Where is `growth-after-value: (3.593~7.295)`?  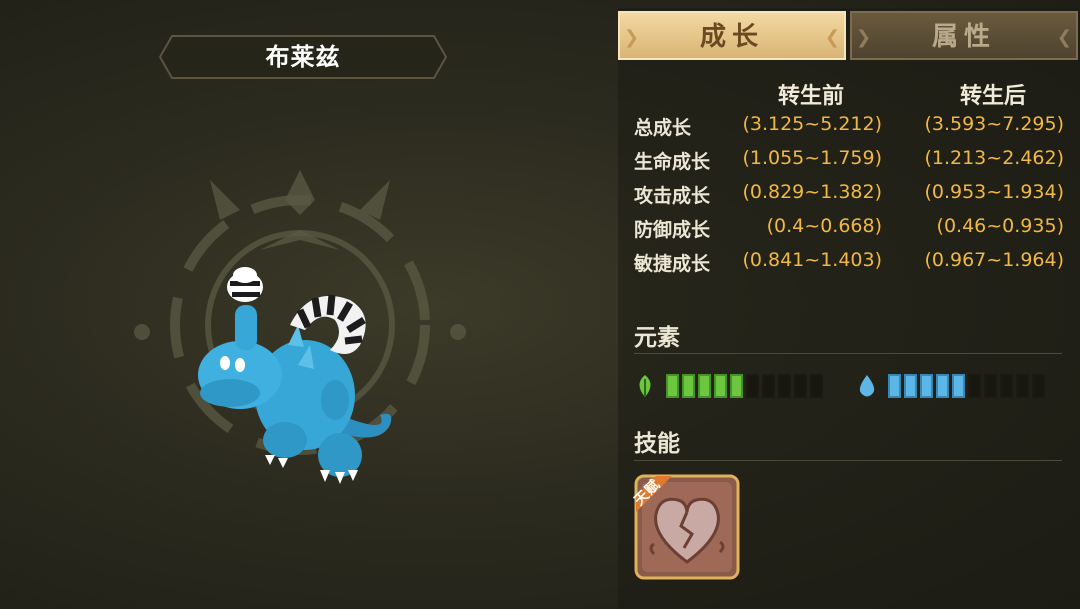 growth-after-value: (3.593~7.295) is located at coordinates (994, 124).